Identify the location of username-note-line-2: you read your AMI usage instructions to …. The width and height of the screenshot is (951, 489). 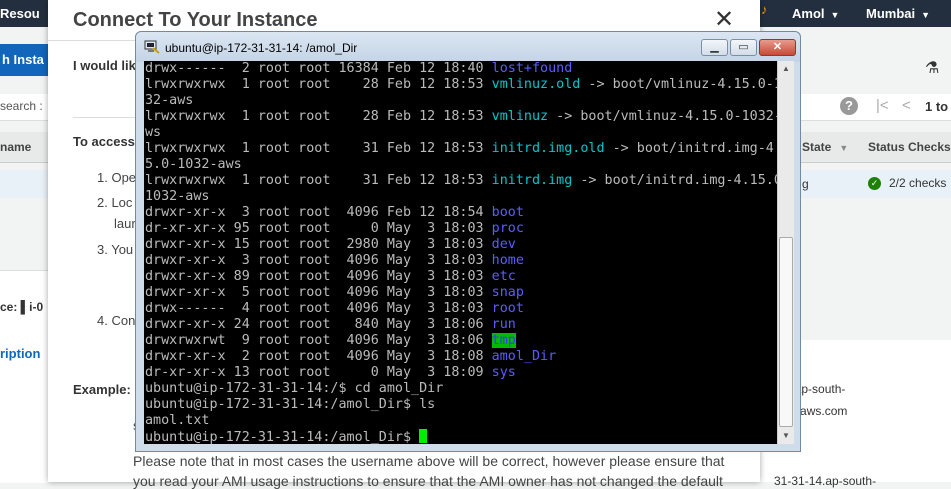
(428, 481).